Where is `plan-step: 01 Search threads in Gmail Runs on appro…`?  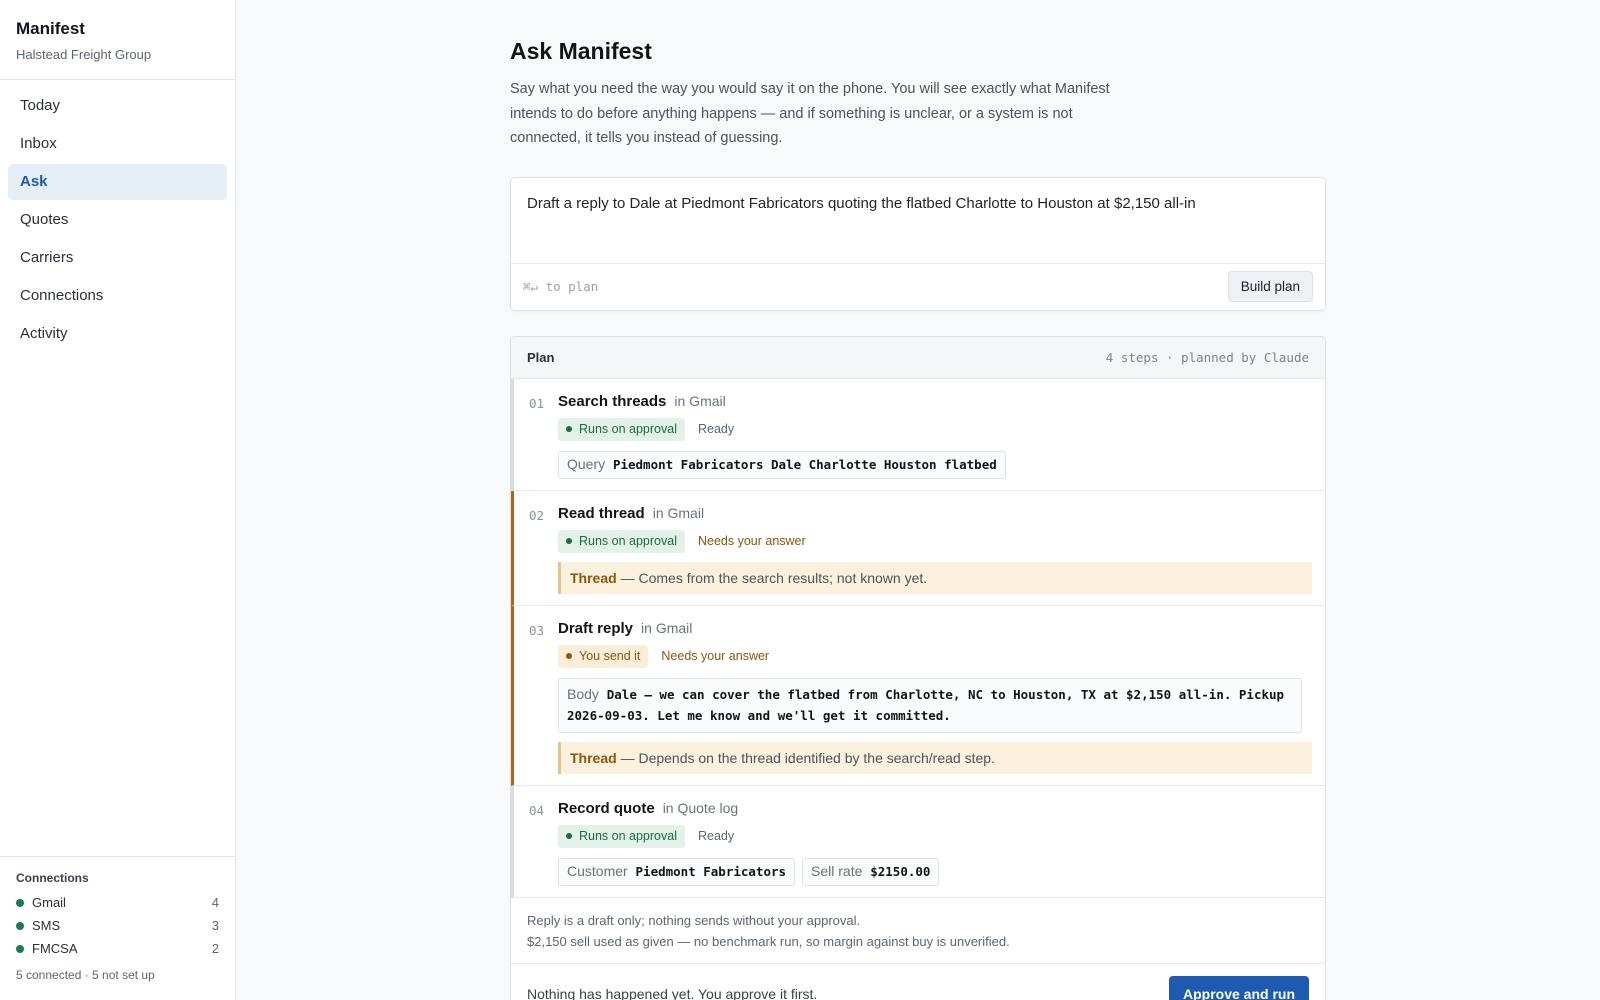
plan-step: 01 Search threads in Gmail Runs on appro… is located at coordinates (918, 434).